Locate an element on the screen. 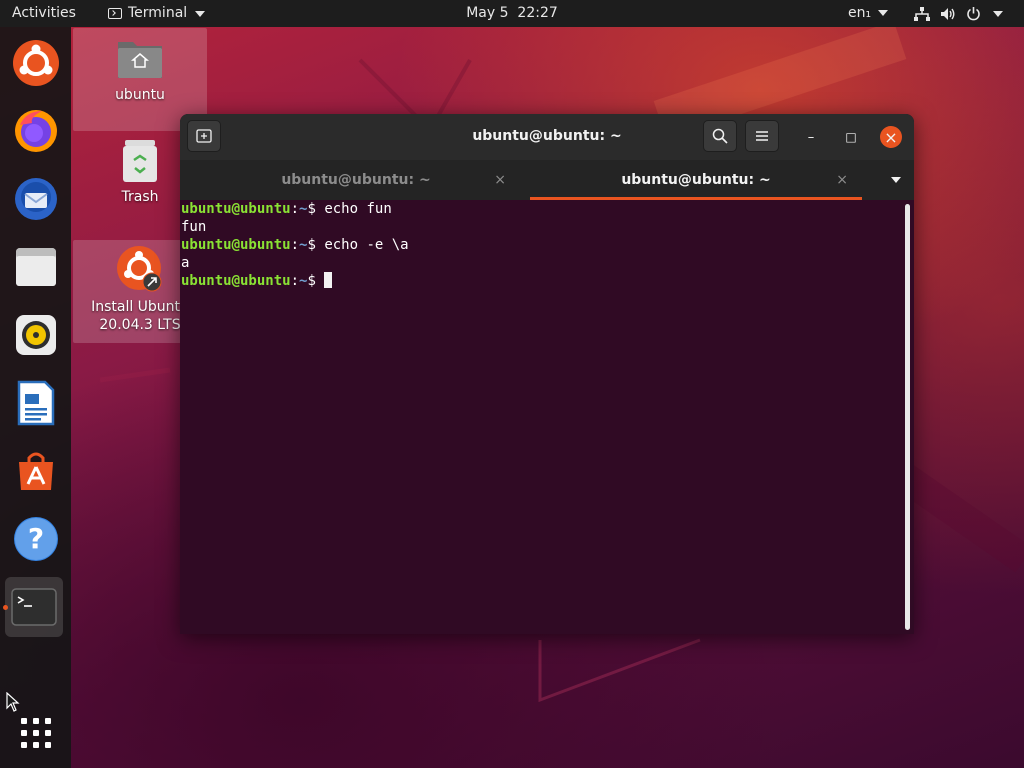 This screenshot has height=768, width=1024. dock-libreoffice-writer is located at coordinates (36, 403).